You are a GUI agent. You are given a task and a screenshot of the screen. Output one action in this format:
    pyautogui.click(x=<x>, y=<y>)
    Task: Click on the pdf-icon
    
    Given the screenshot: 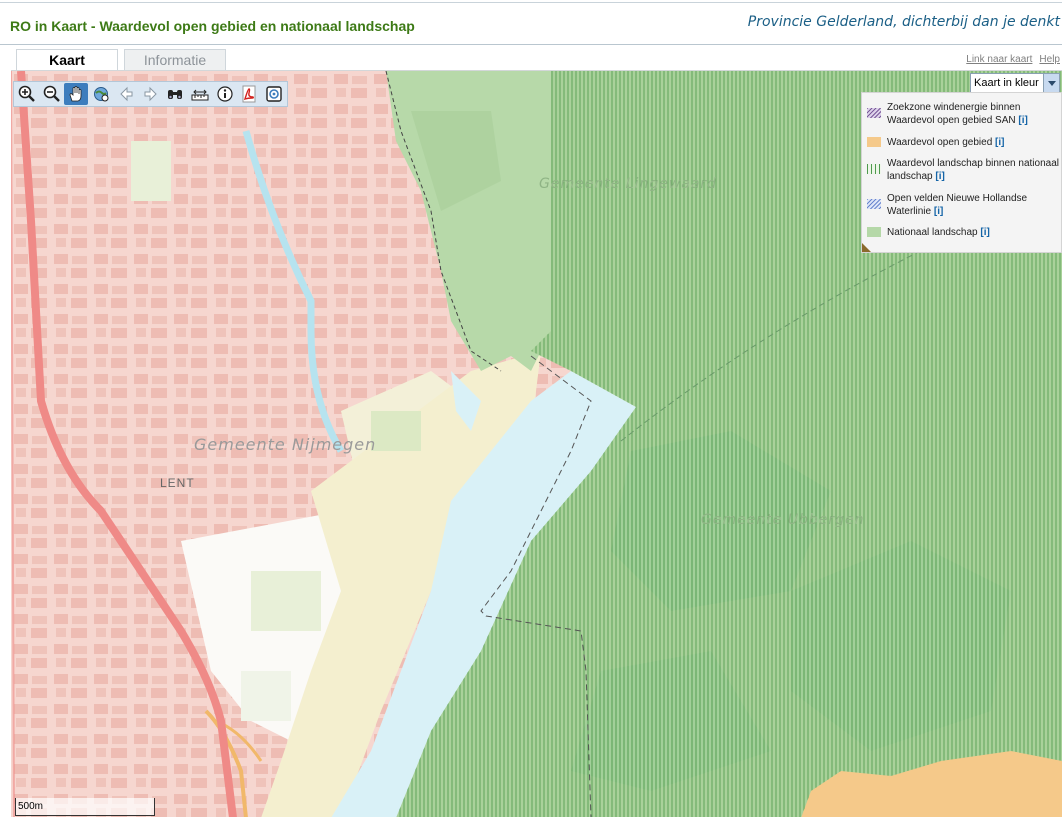 What is the action you would take?
    pyautogui.click(x=250, y=94)
    